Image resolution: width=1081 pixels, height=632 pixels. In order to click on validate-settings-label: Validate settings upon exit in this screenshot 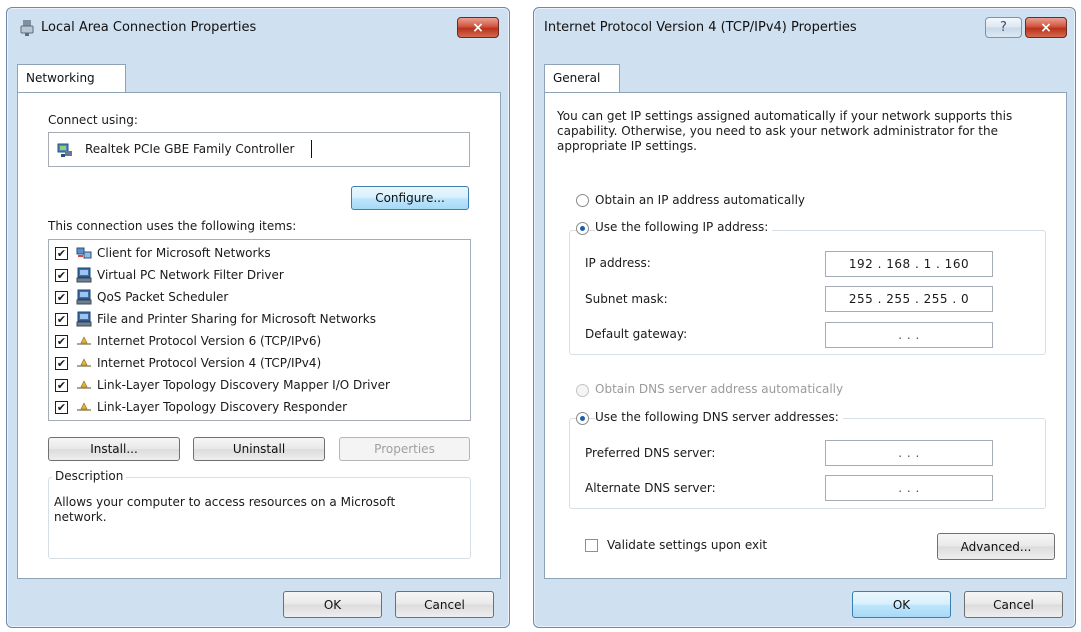, I will do `click(687, 545)`.